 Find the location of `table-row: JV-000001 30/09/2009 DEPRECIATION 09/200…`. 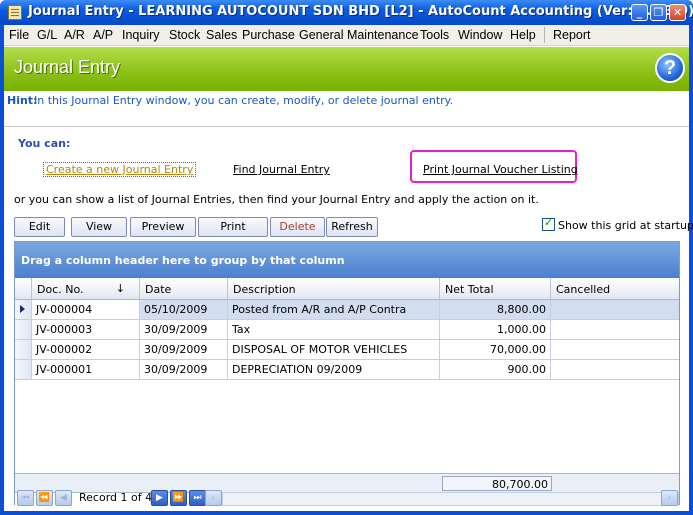

table-row: JV-000001 30/09/2009 DEPRECIATION 09/200… is located at coordinates (347, 370).